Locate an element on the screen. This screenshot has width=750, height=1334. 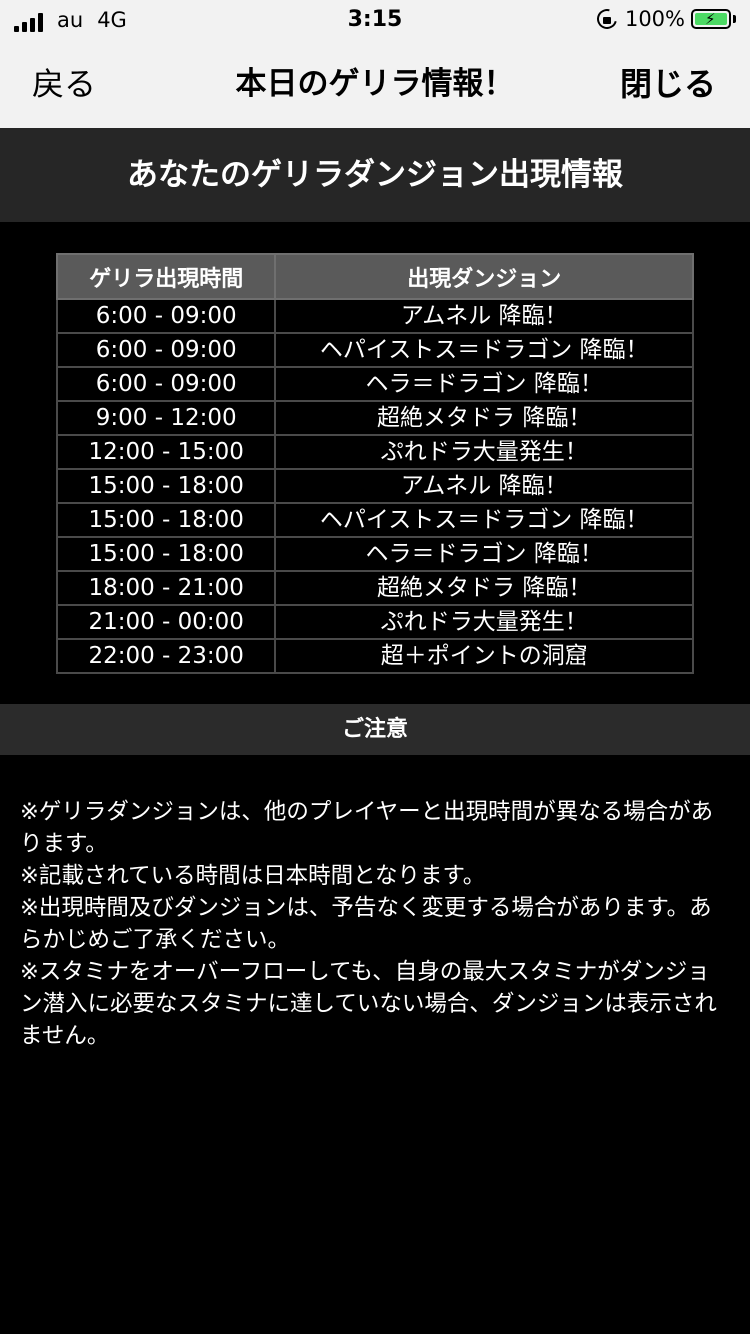
status-right: 100% ⚡ is located at coordinates (664, 19).